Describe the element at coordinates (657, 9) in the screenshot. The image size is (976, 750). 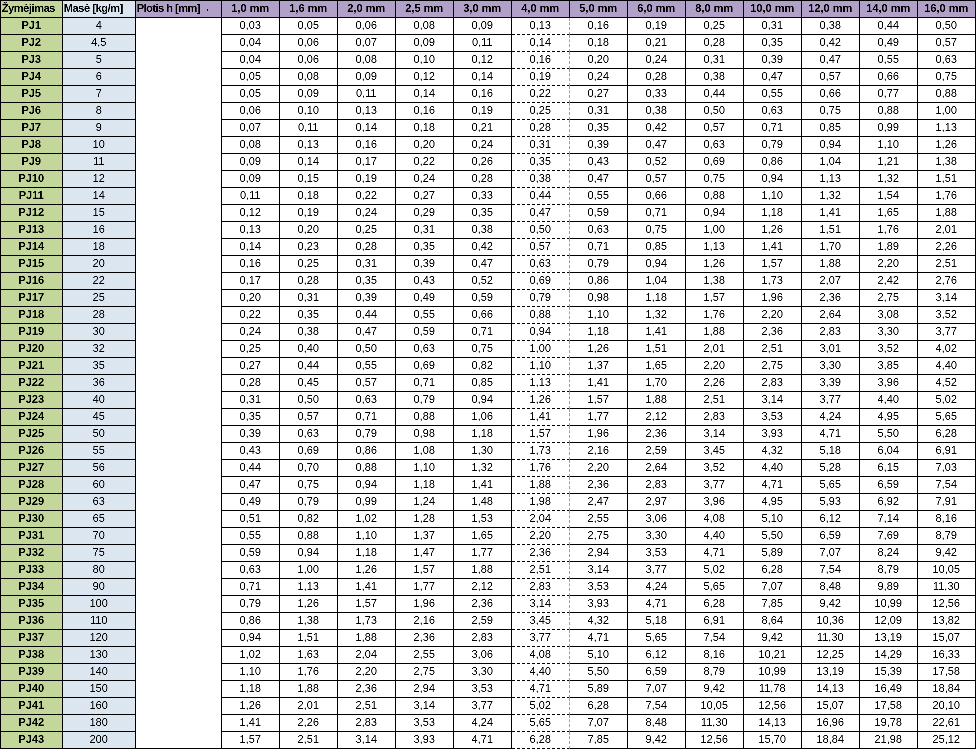
I see `column-header: 6,0 mm` at that location.